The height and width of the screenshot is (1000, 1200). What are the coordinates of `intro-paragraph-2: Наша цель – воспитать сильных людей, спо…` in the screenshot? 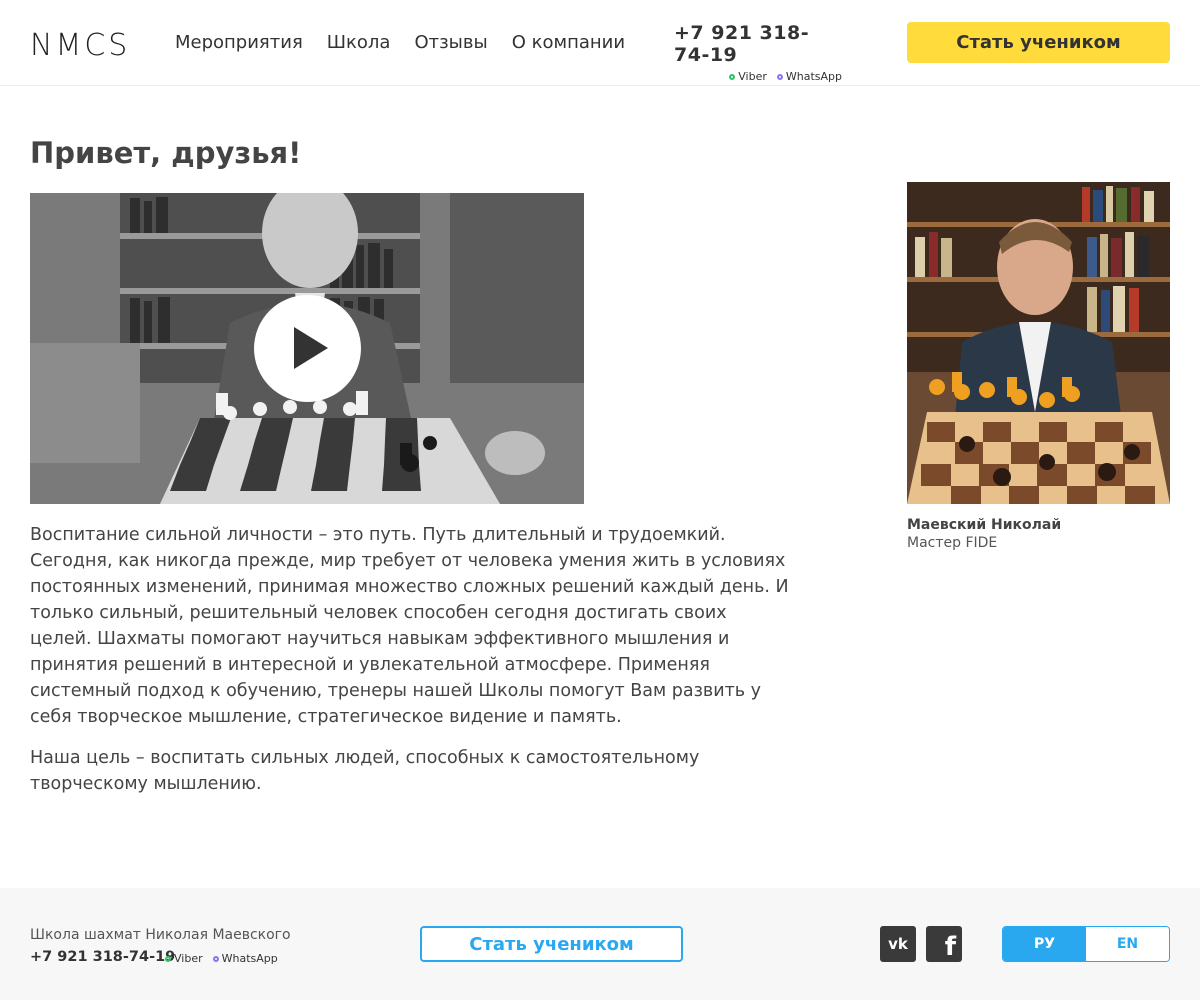 It's located at (365, 771).